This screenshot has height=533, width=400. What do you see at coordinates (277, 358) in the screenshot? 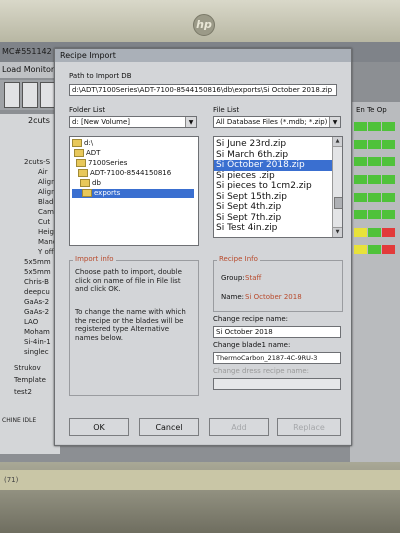
I see `change-blade-input: ThermoCarbon_2187-4C-9RU-3` at bounding box center [277, 358].